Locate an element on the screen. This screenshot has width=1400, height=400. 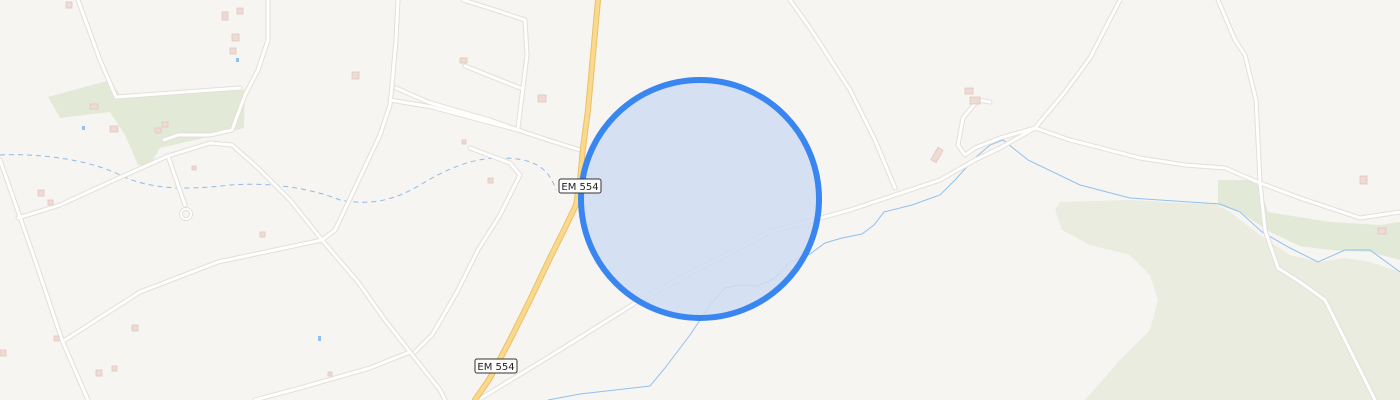
location-marker is located at coordinates (700, 199).